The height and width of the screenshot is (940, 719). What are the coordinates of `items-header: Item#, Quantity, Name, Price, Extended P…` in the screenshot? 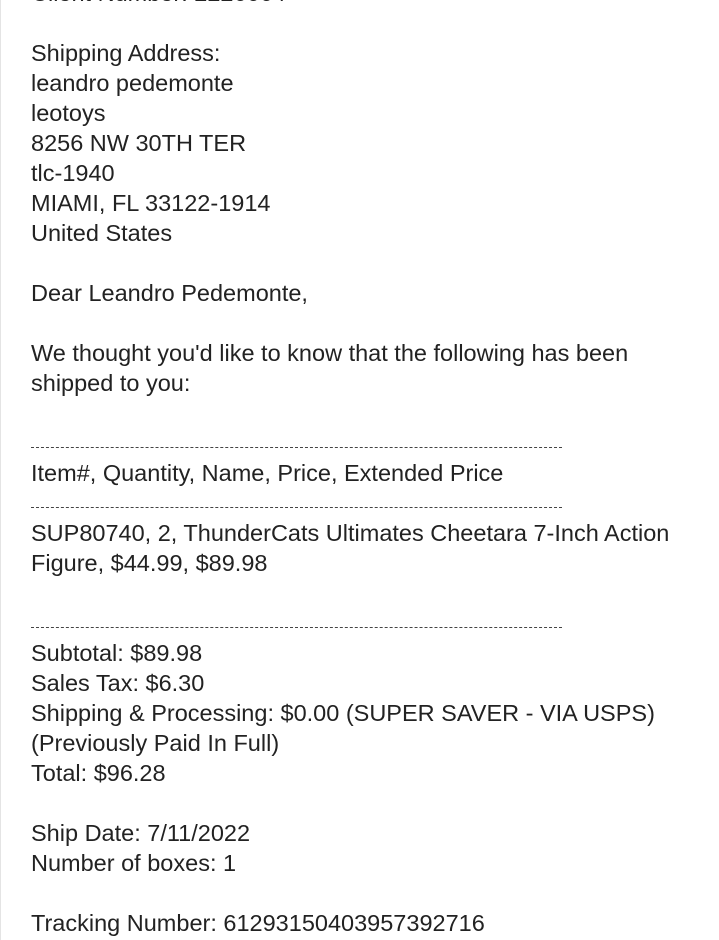 It's located at (267, 473).